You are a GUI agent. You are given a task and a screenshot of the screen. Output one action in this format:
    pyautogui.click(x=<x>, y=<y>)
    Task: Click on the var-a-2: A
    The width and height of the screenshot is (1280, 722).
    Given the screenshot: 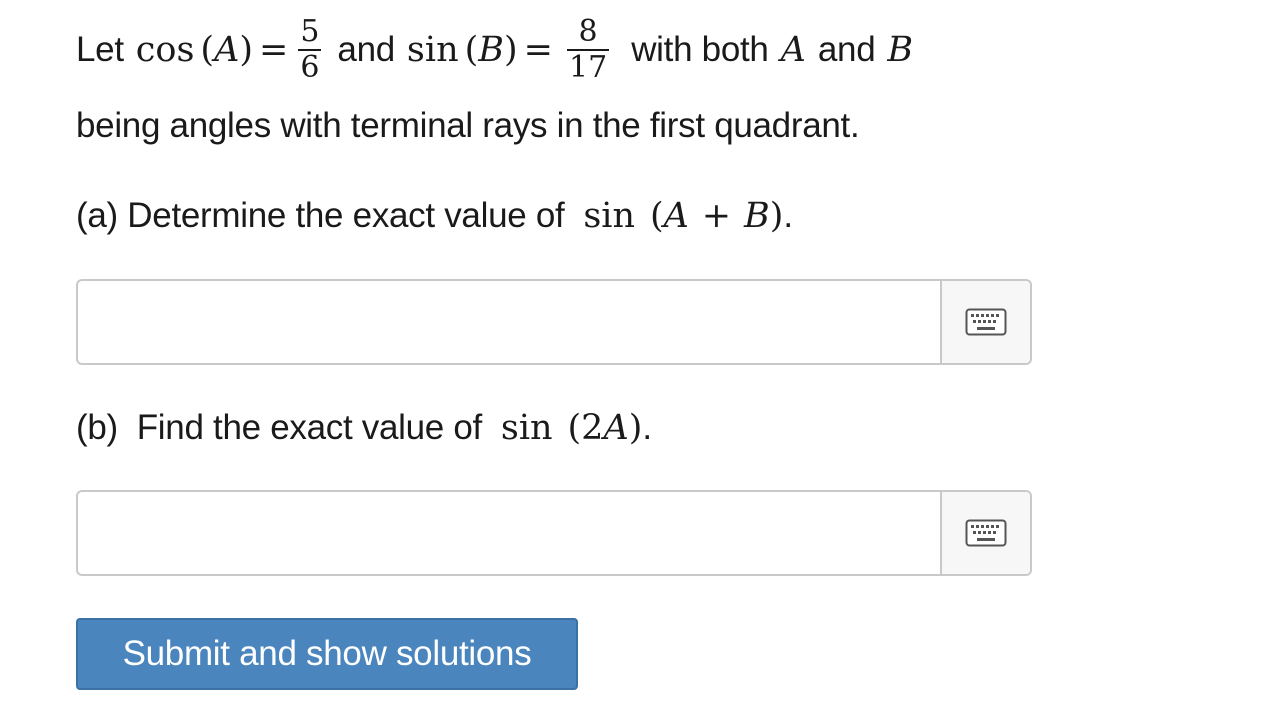 What is the action you would take?
    pyautogui.click(x=793, y=50)
    